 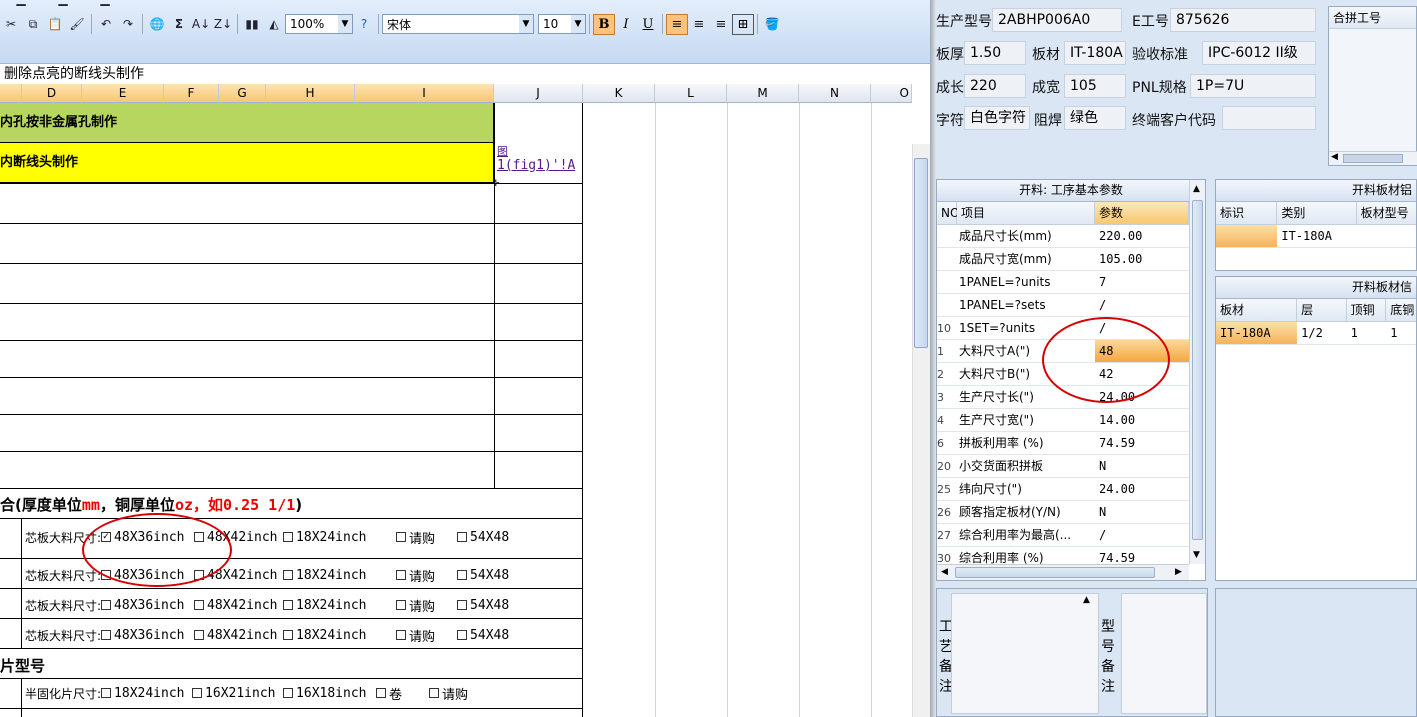 What do you see at coordinates (721, 24) in the screenshot?
I see `align-right-icon: ≡` at bounding box center [721, 24].